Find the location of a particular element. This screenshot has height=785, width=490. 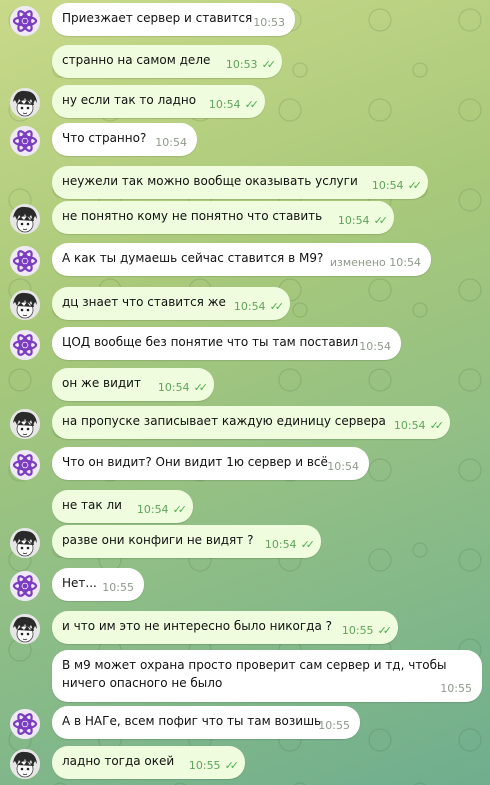

message-row: ладно тогда окей 10:55 ✓✓ is located at coordinates (245, 762).